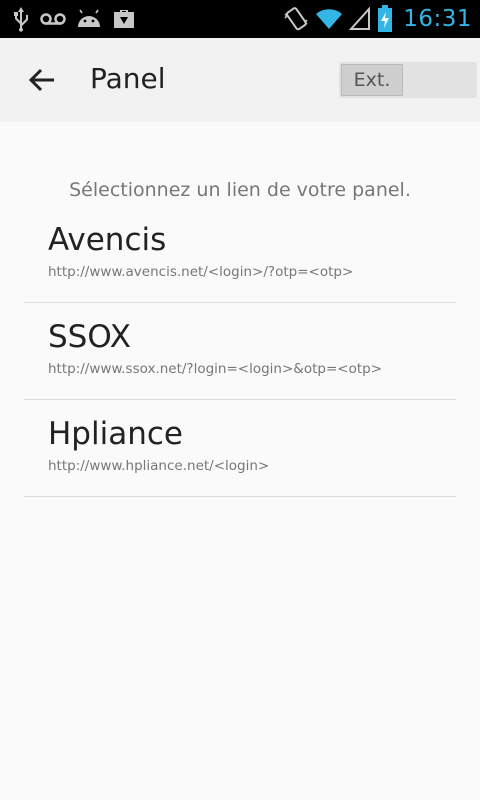 The height and width of the screenshot is (800, 480). What do you see at coordinates (240, 190) in the screenshot?
I see `instruction-text: Sélectionnez un lien de votre panel.` at bounding box center [240, 190].